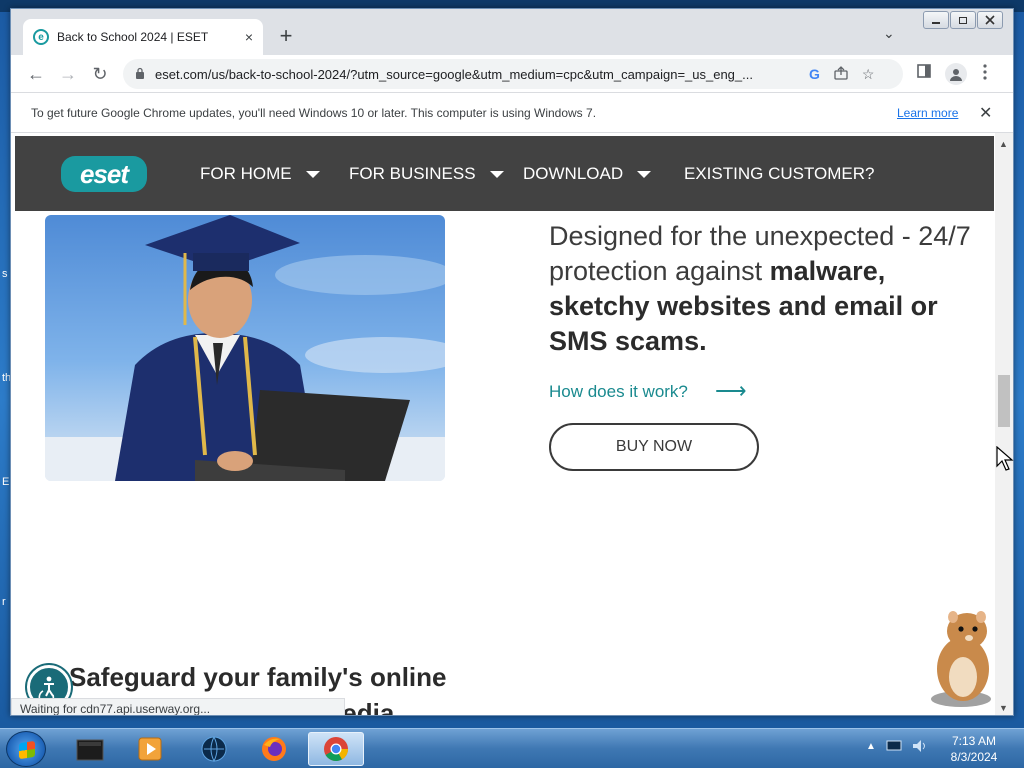 Image resolution: width=1024 pixels, height=768 pixels. Describe the element at coordinates (1003, 708) in the screenshot. I see `scroll-down-arrow-icon: ▼` at that location.